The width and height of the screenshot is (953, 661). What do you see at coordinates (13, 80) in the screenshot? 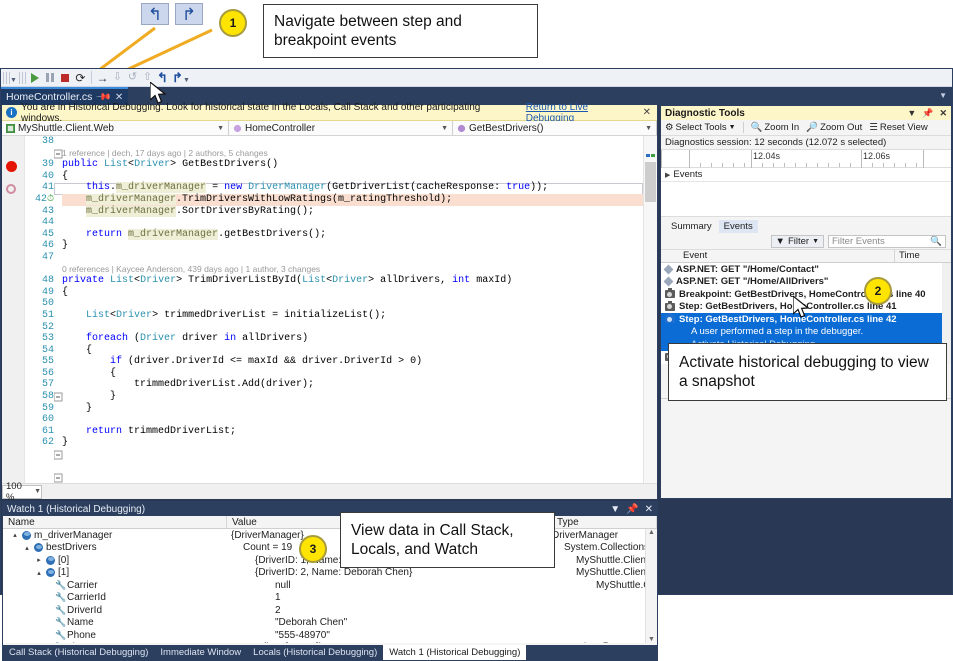
I see `toolbar-overflow-icon: ▼` at bounding box center [13, 80].